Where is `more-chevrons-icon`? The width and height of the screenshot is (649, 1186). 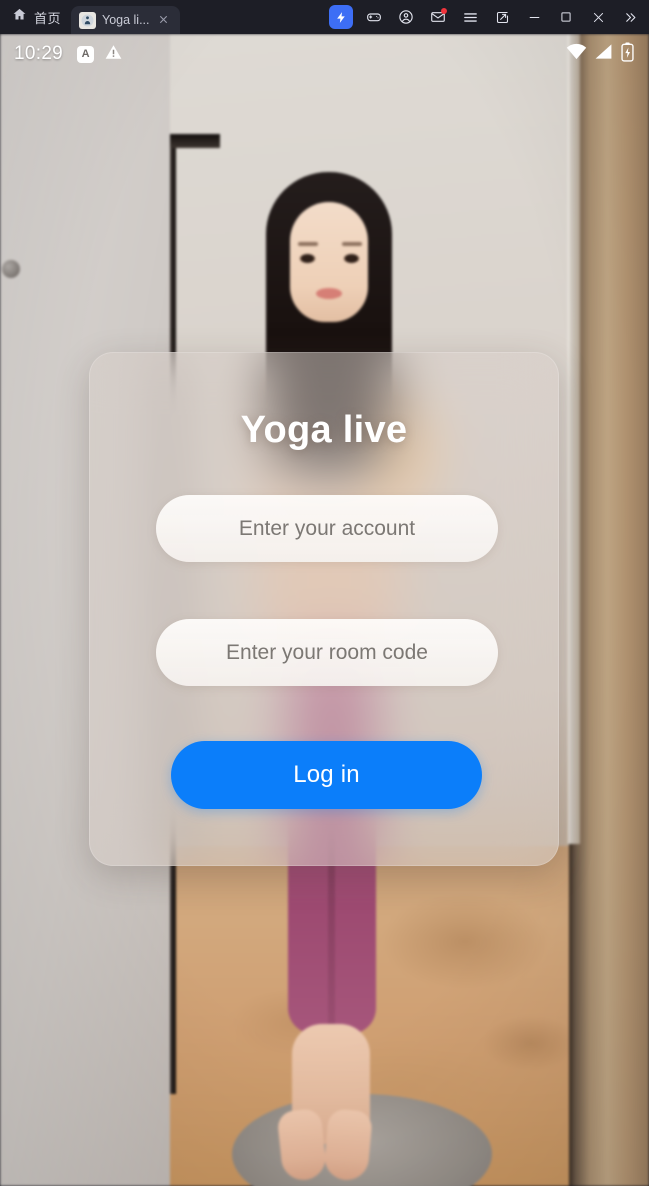 more-chevrons-icon is located at coordinates (630, 17).